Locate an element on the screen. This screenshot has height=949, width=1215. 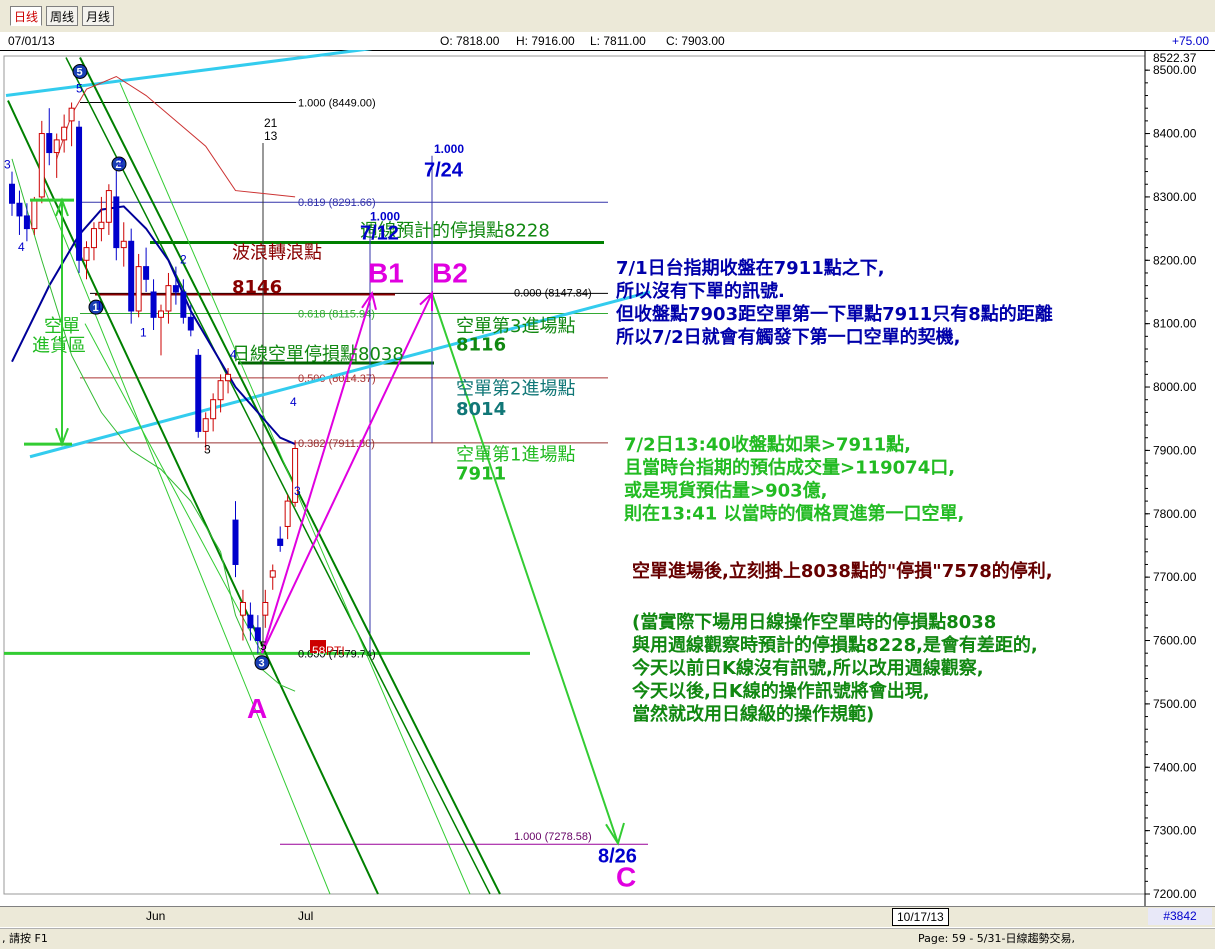
entry1-label: 空單第1進場點 is located at coordinates (515, 455).